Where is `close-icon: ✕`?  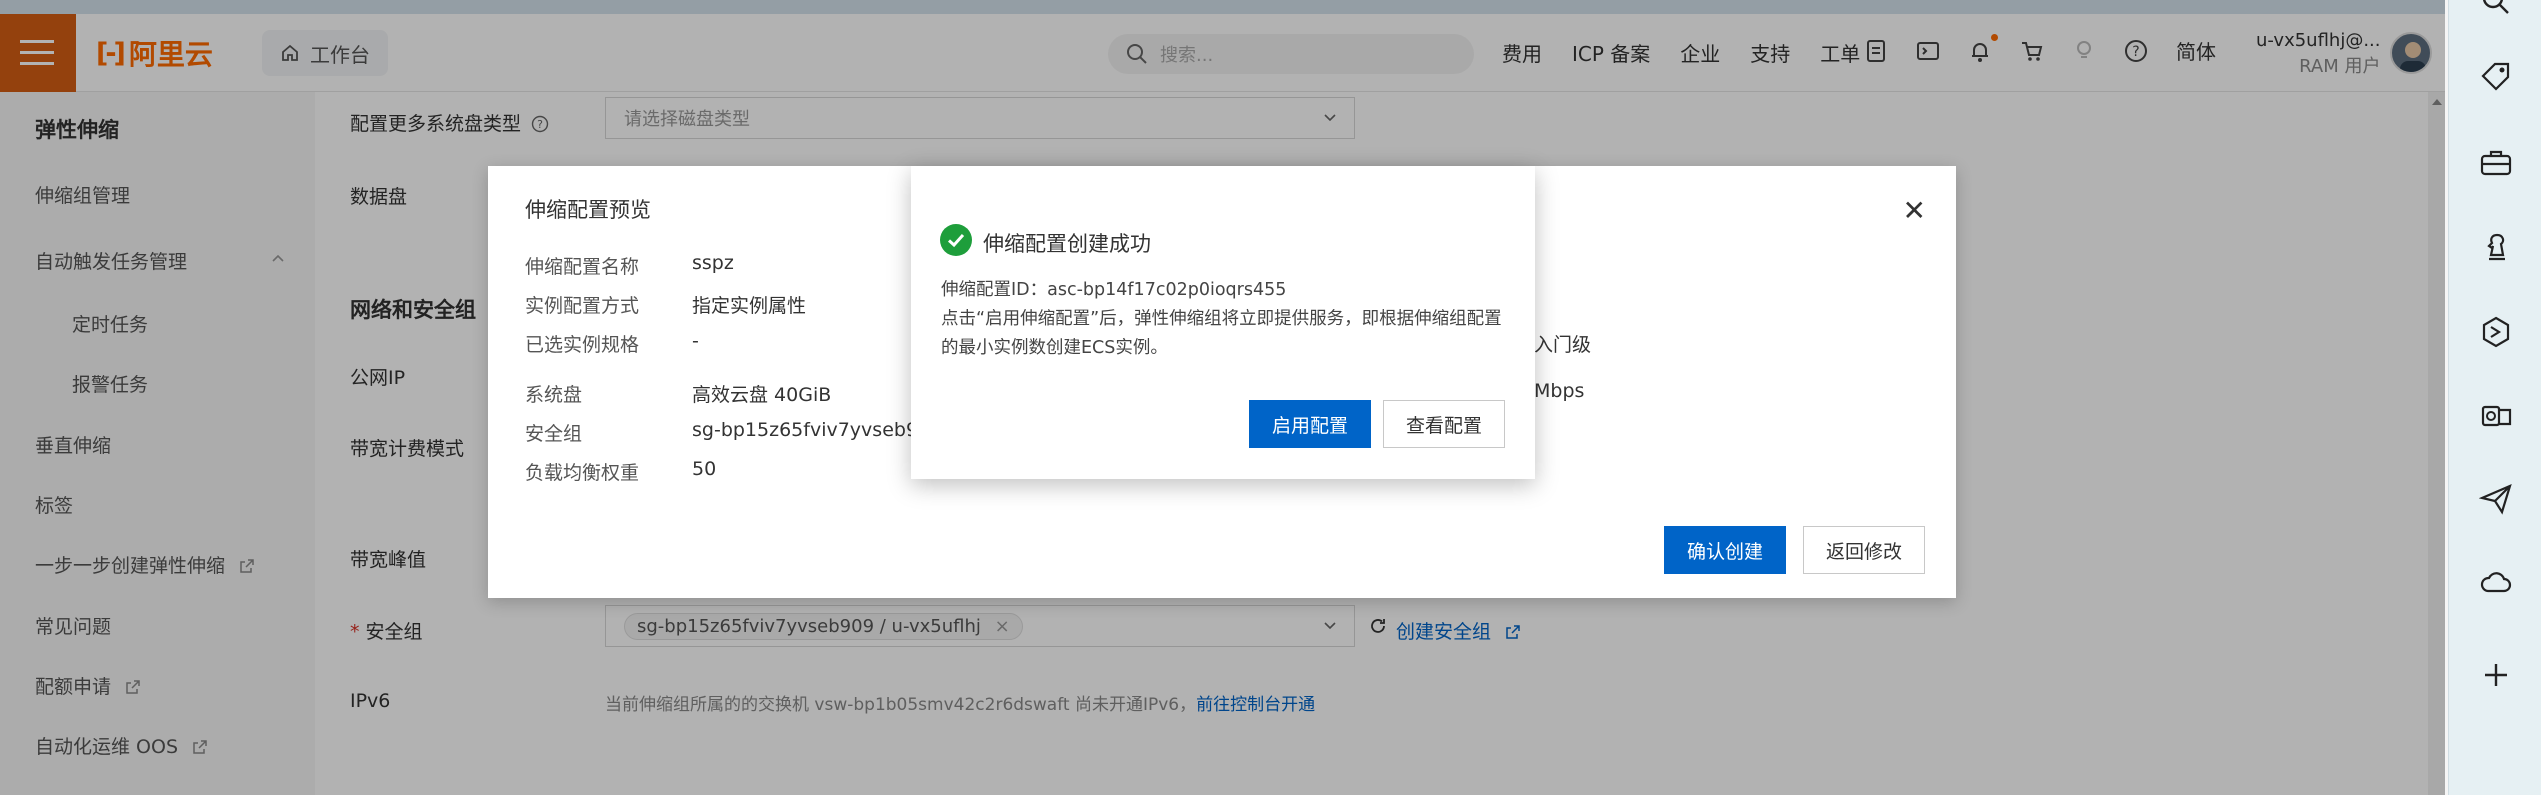
close-icon: ✕ is located at coordinates (1914, 210).